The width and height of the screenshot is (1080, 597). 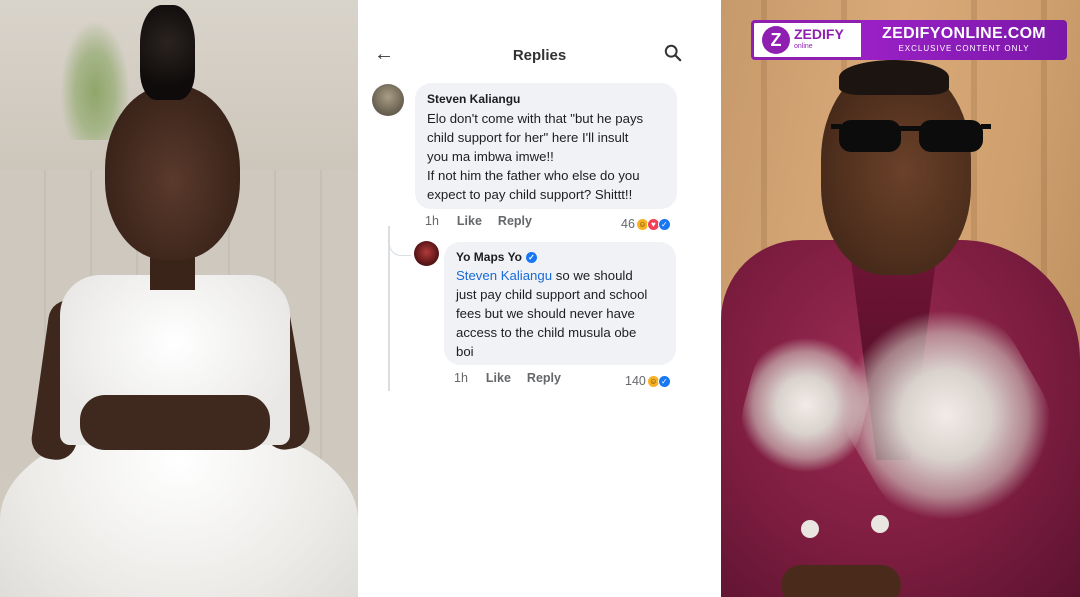 I want to click on man-hair, so click(x=894, y=77).